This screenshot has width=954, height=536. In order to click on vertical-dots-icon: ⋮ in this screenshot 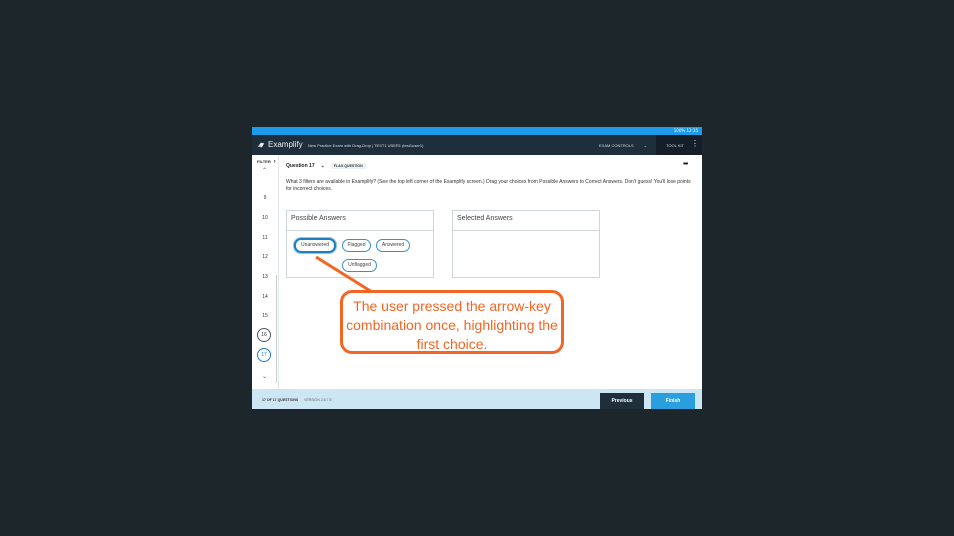, I will do `click(695, 143)`.